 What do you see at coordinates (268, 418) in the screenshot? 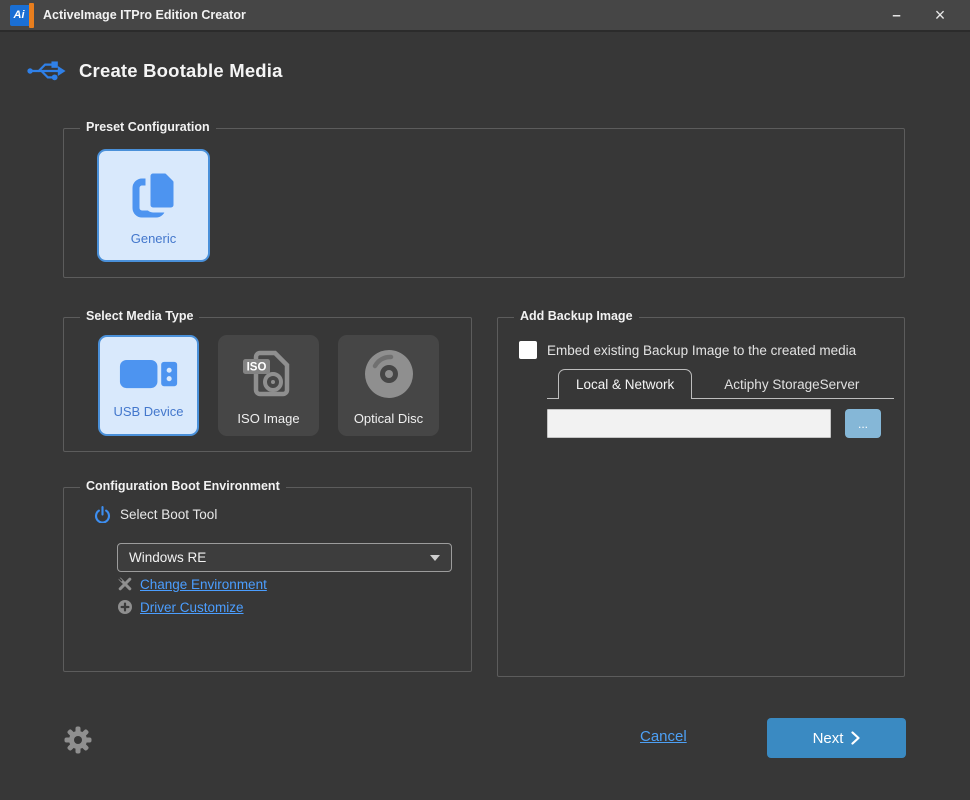
I see `tile-label: ISO Image` at bounding box center [268, 418].